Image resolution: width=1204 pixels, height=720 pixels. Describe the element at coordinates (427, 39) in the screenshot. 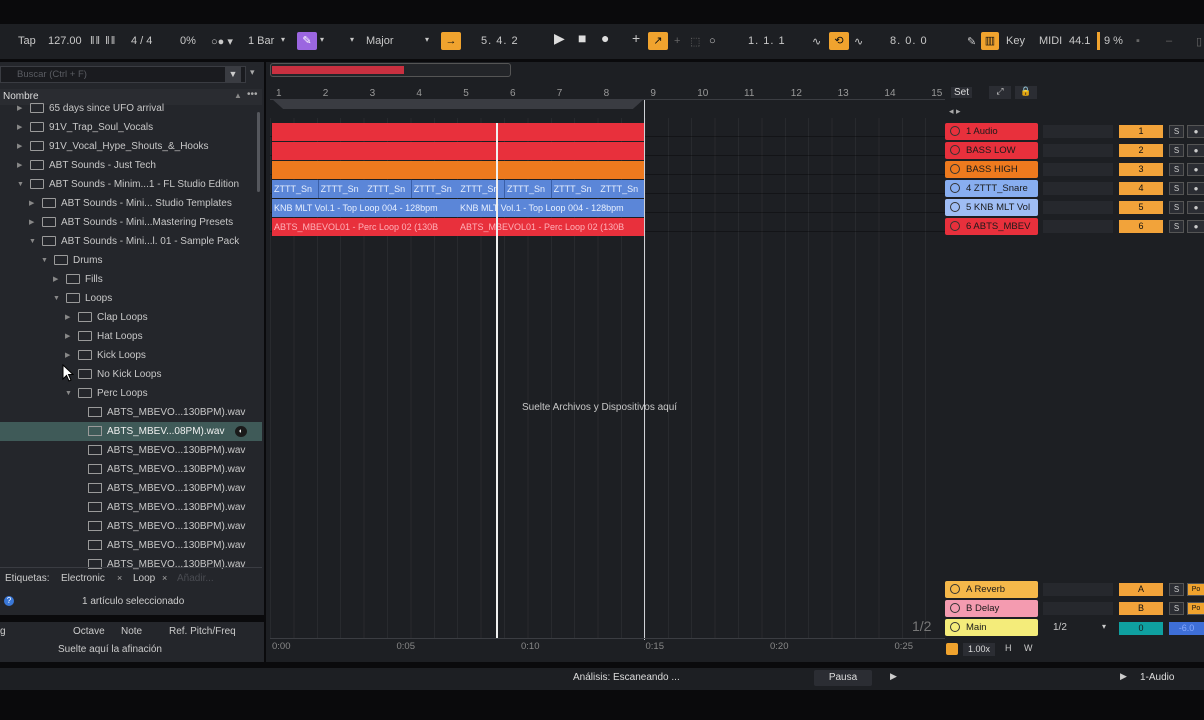

I see `scale-dropdown-icon: ▾` at that location.